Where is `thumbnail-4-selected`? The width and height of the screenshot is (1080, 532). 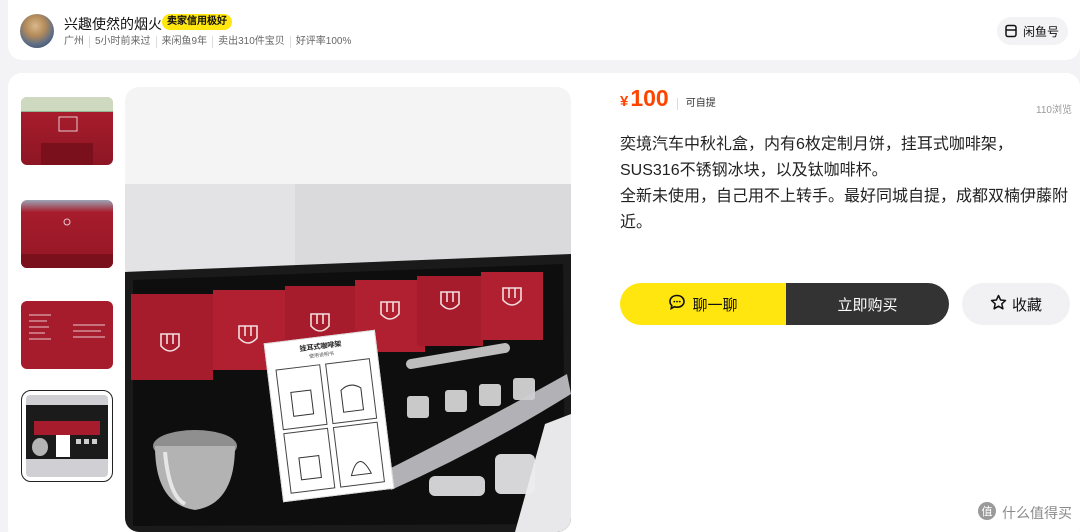
thumbnail-4-selected is located at coordinates (67, 436).